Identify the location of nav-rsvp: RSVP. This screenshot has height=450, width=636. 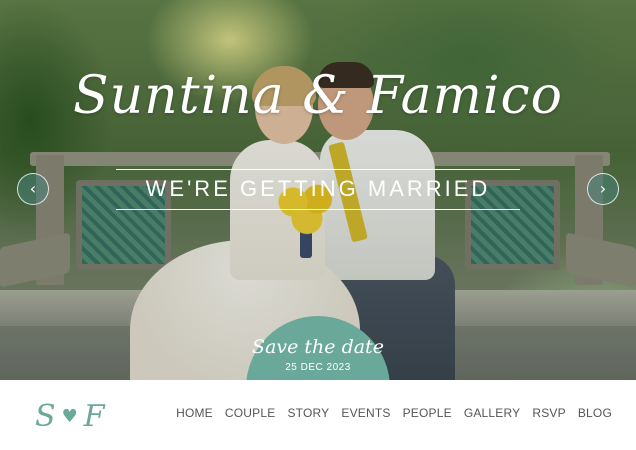
(548, 413).